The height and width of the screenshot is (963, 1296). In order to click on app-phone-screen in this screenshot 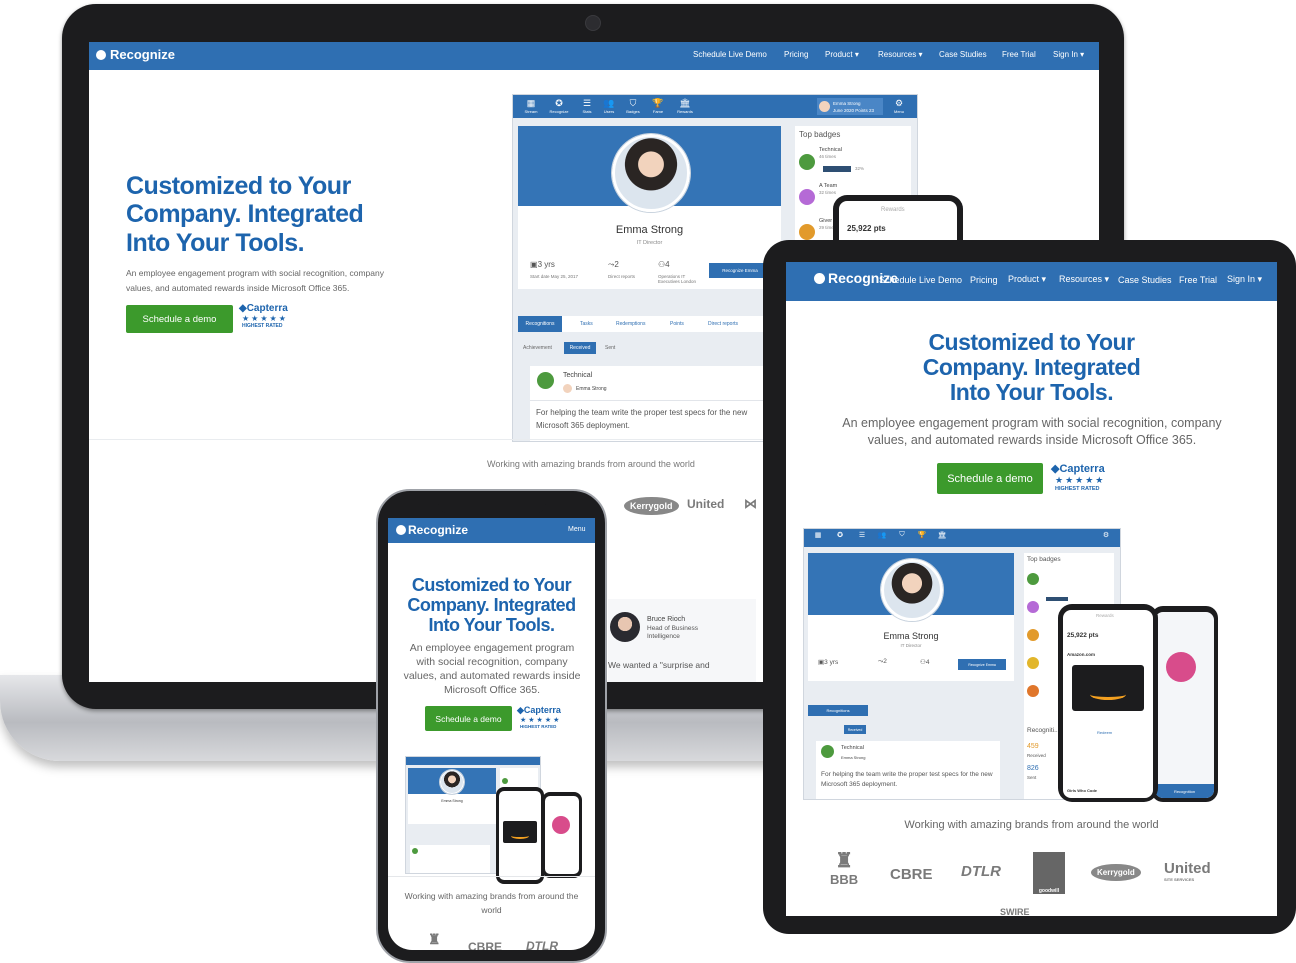, I will do `click(562, 835)`.